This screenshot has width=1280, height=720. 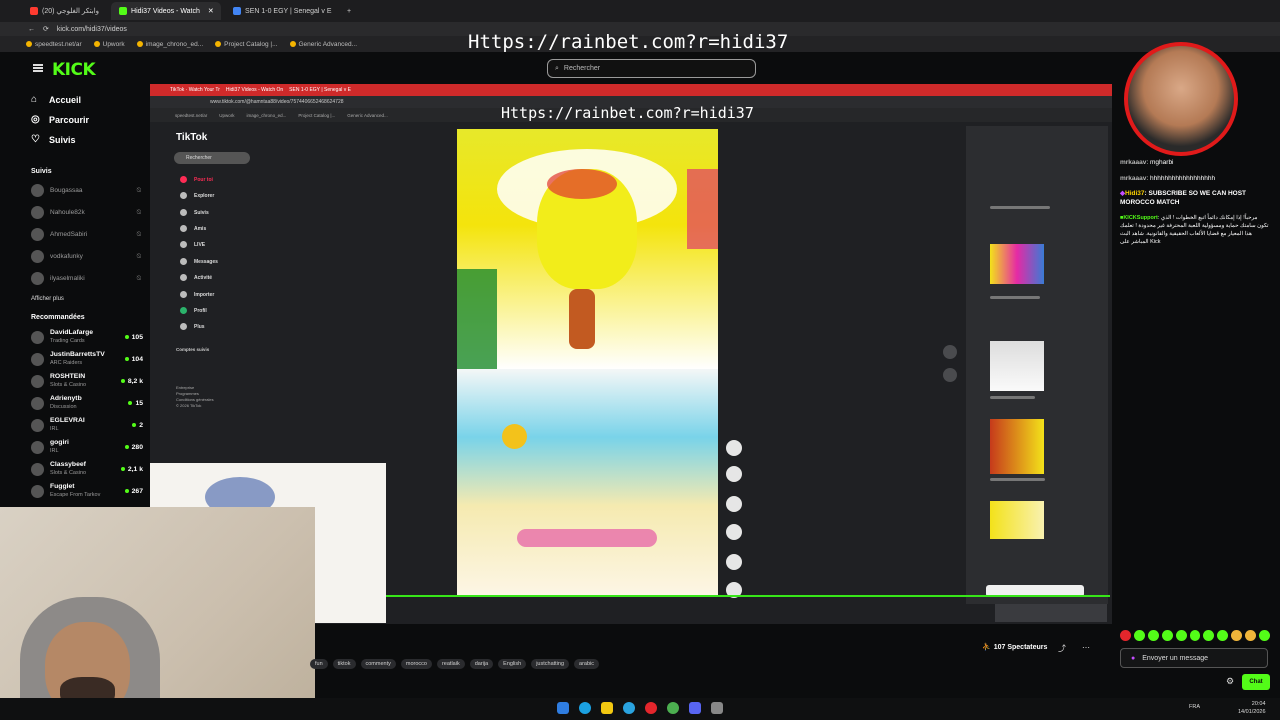 I want to click on channel-name: Nahoule82k, so click(x=67, y=212).